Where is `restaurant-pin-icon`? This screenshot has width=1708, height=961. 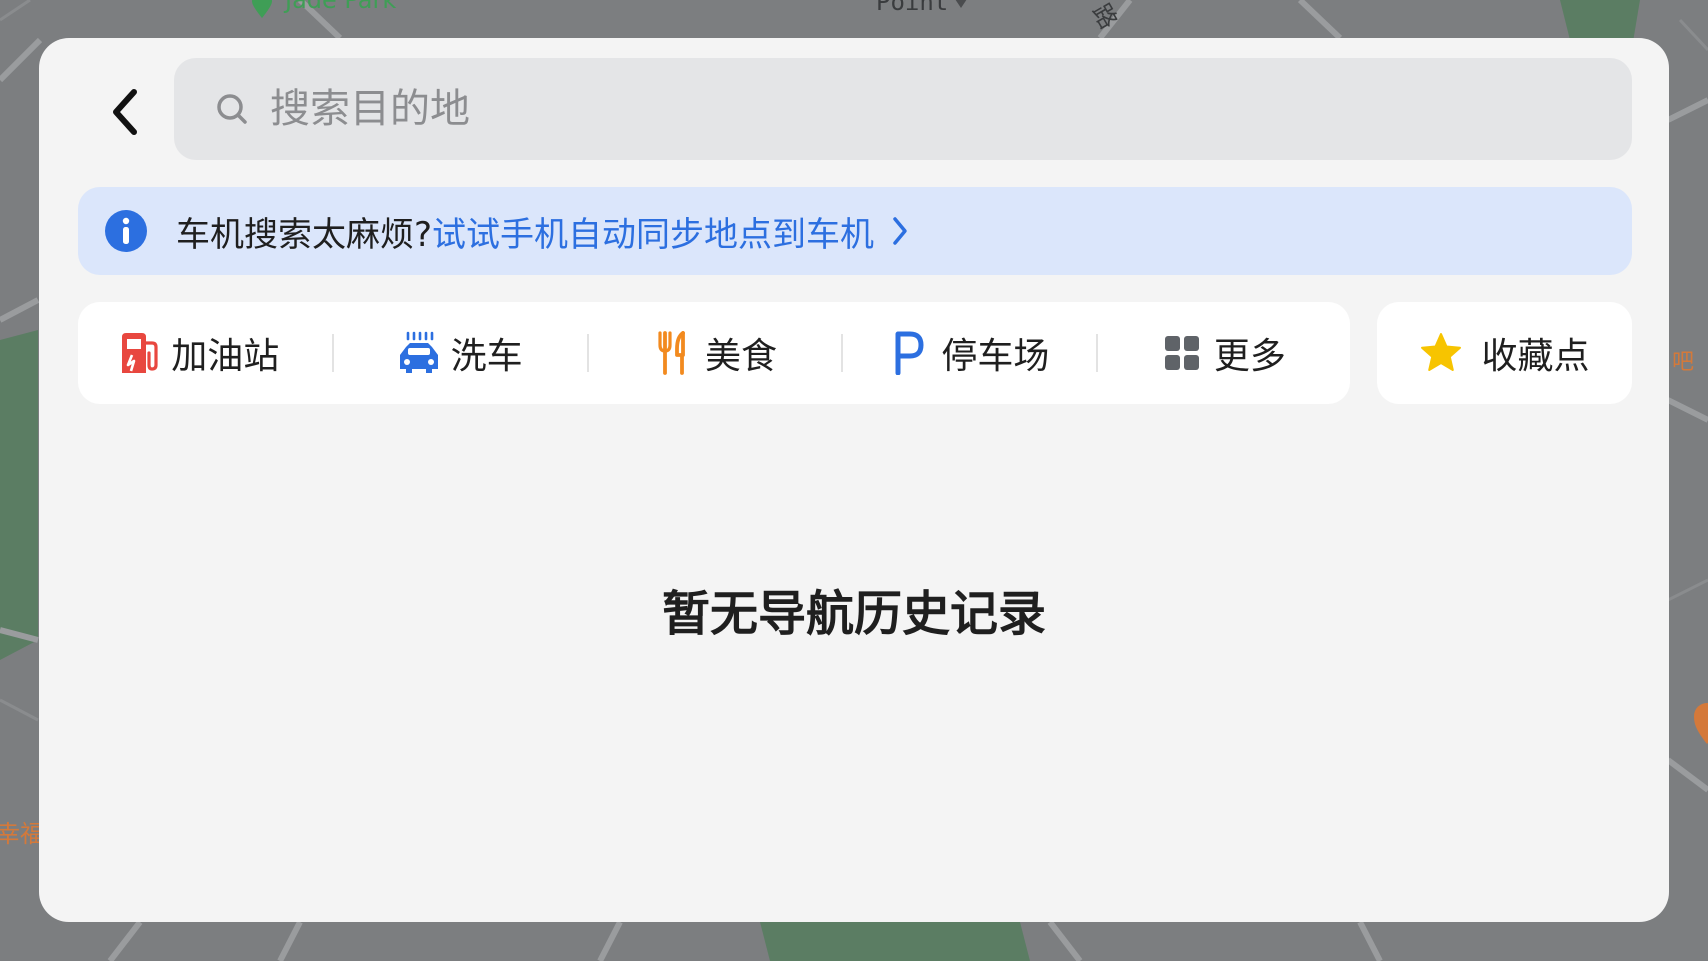
restaurant-pin-icon is located at coordinates (1700, 723).